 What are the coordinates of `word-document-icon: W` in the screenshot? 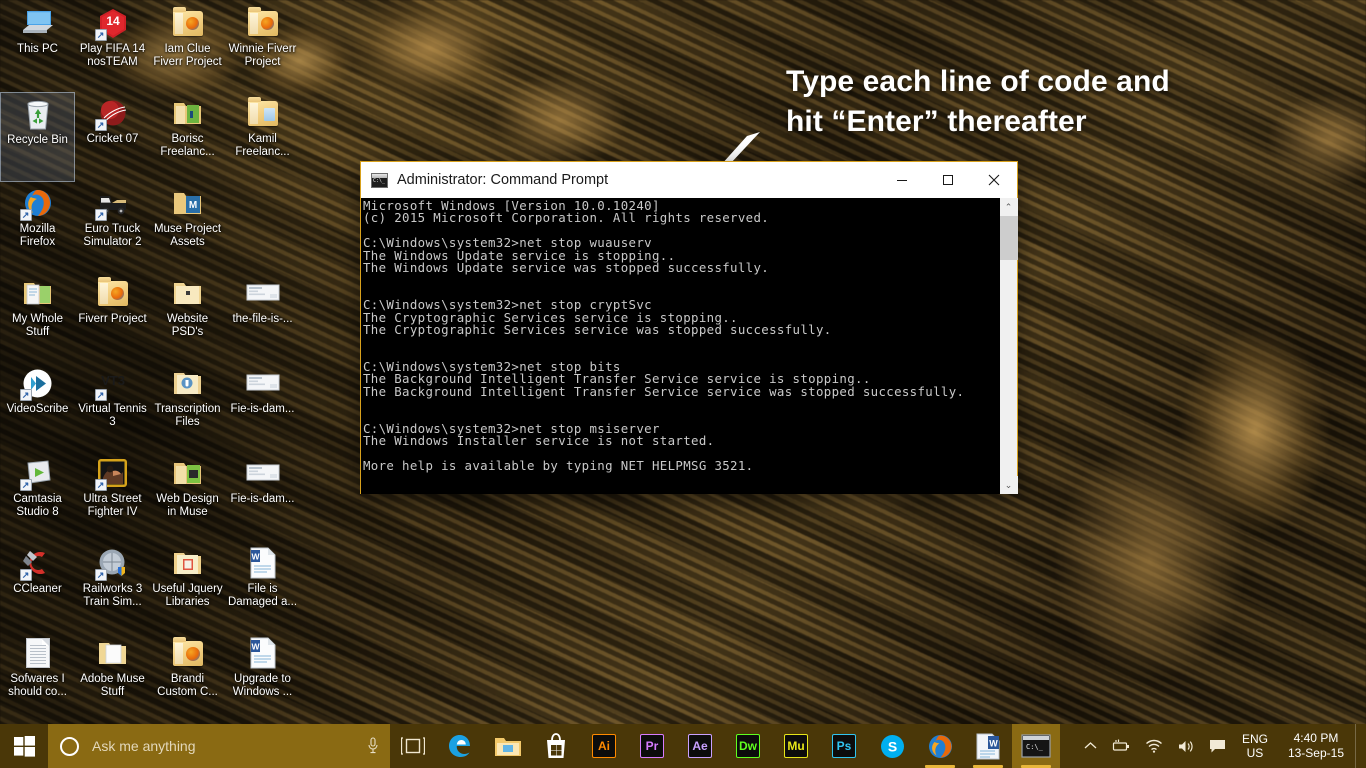 It's located at (262, 563).